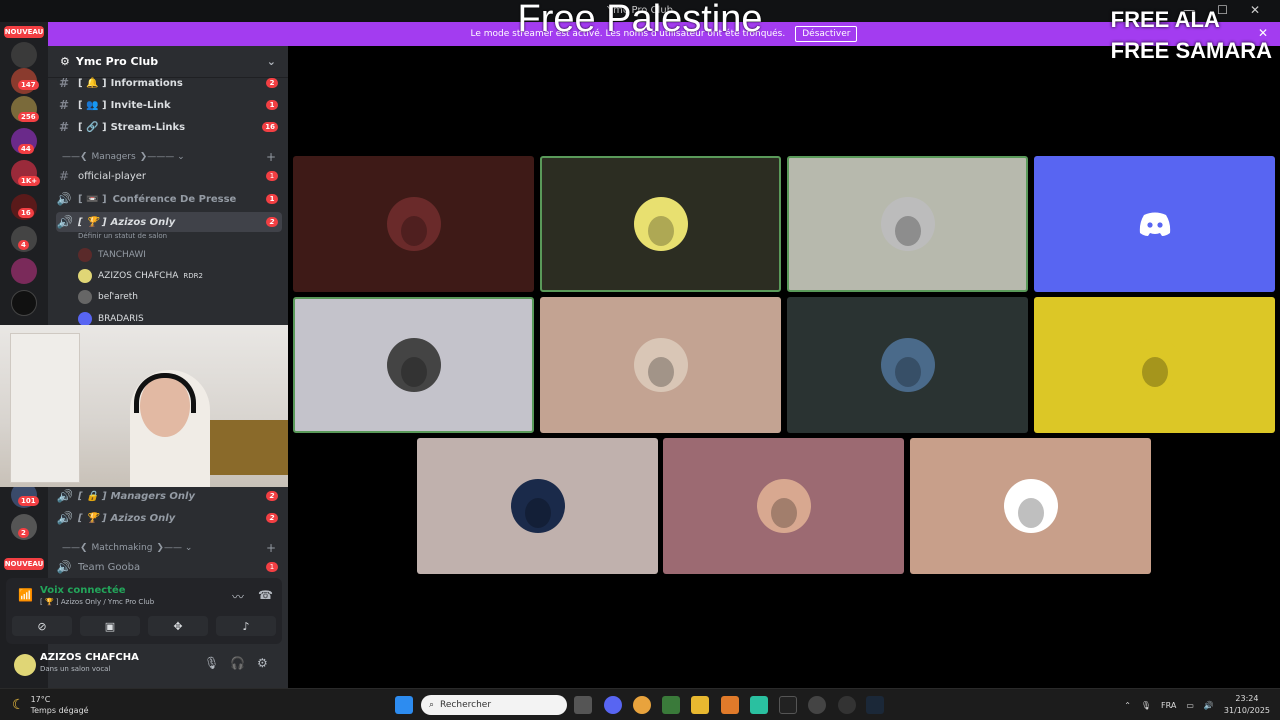  Describe the element at coordinates (262, 663) in the screenshot. I see `gear-icon: ⚙` at that location.